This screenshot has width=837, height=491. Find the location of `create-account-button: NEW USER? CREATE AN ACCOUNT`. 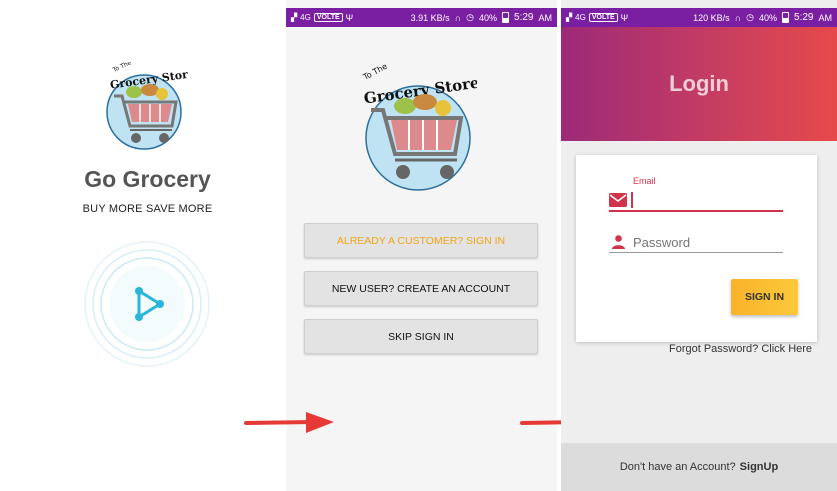

create-account-button: NEW USER? CREATE AN ACCOUNT is located at coordinates (421, 288).